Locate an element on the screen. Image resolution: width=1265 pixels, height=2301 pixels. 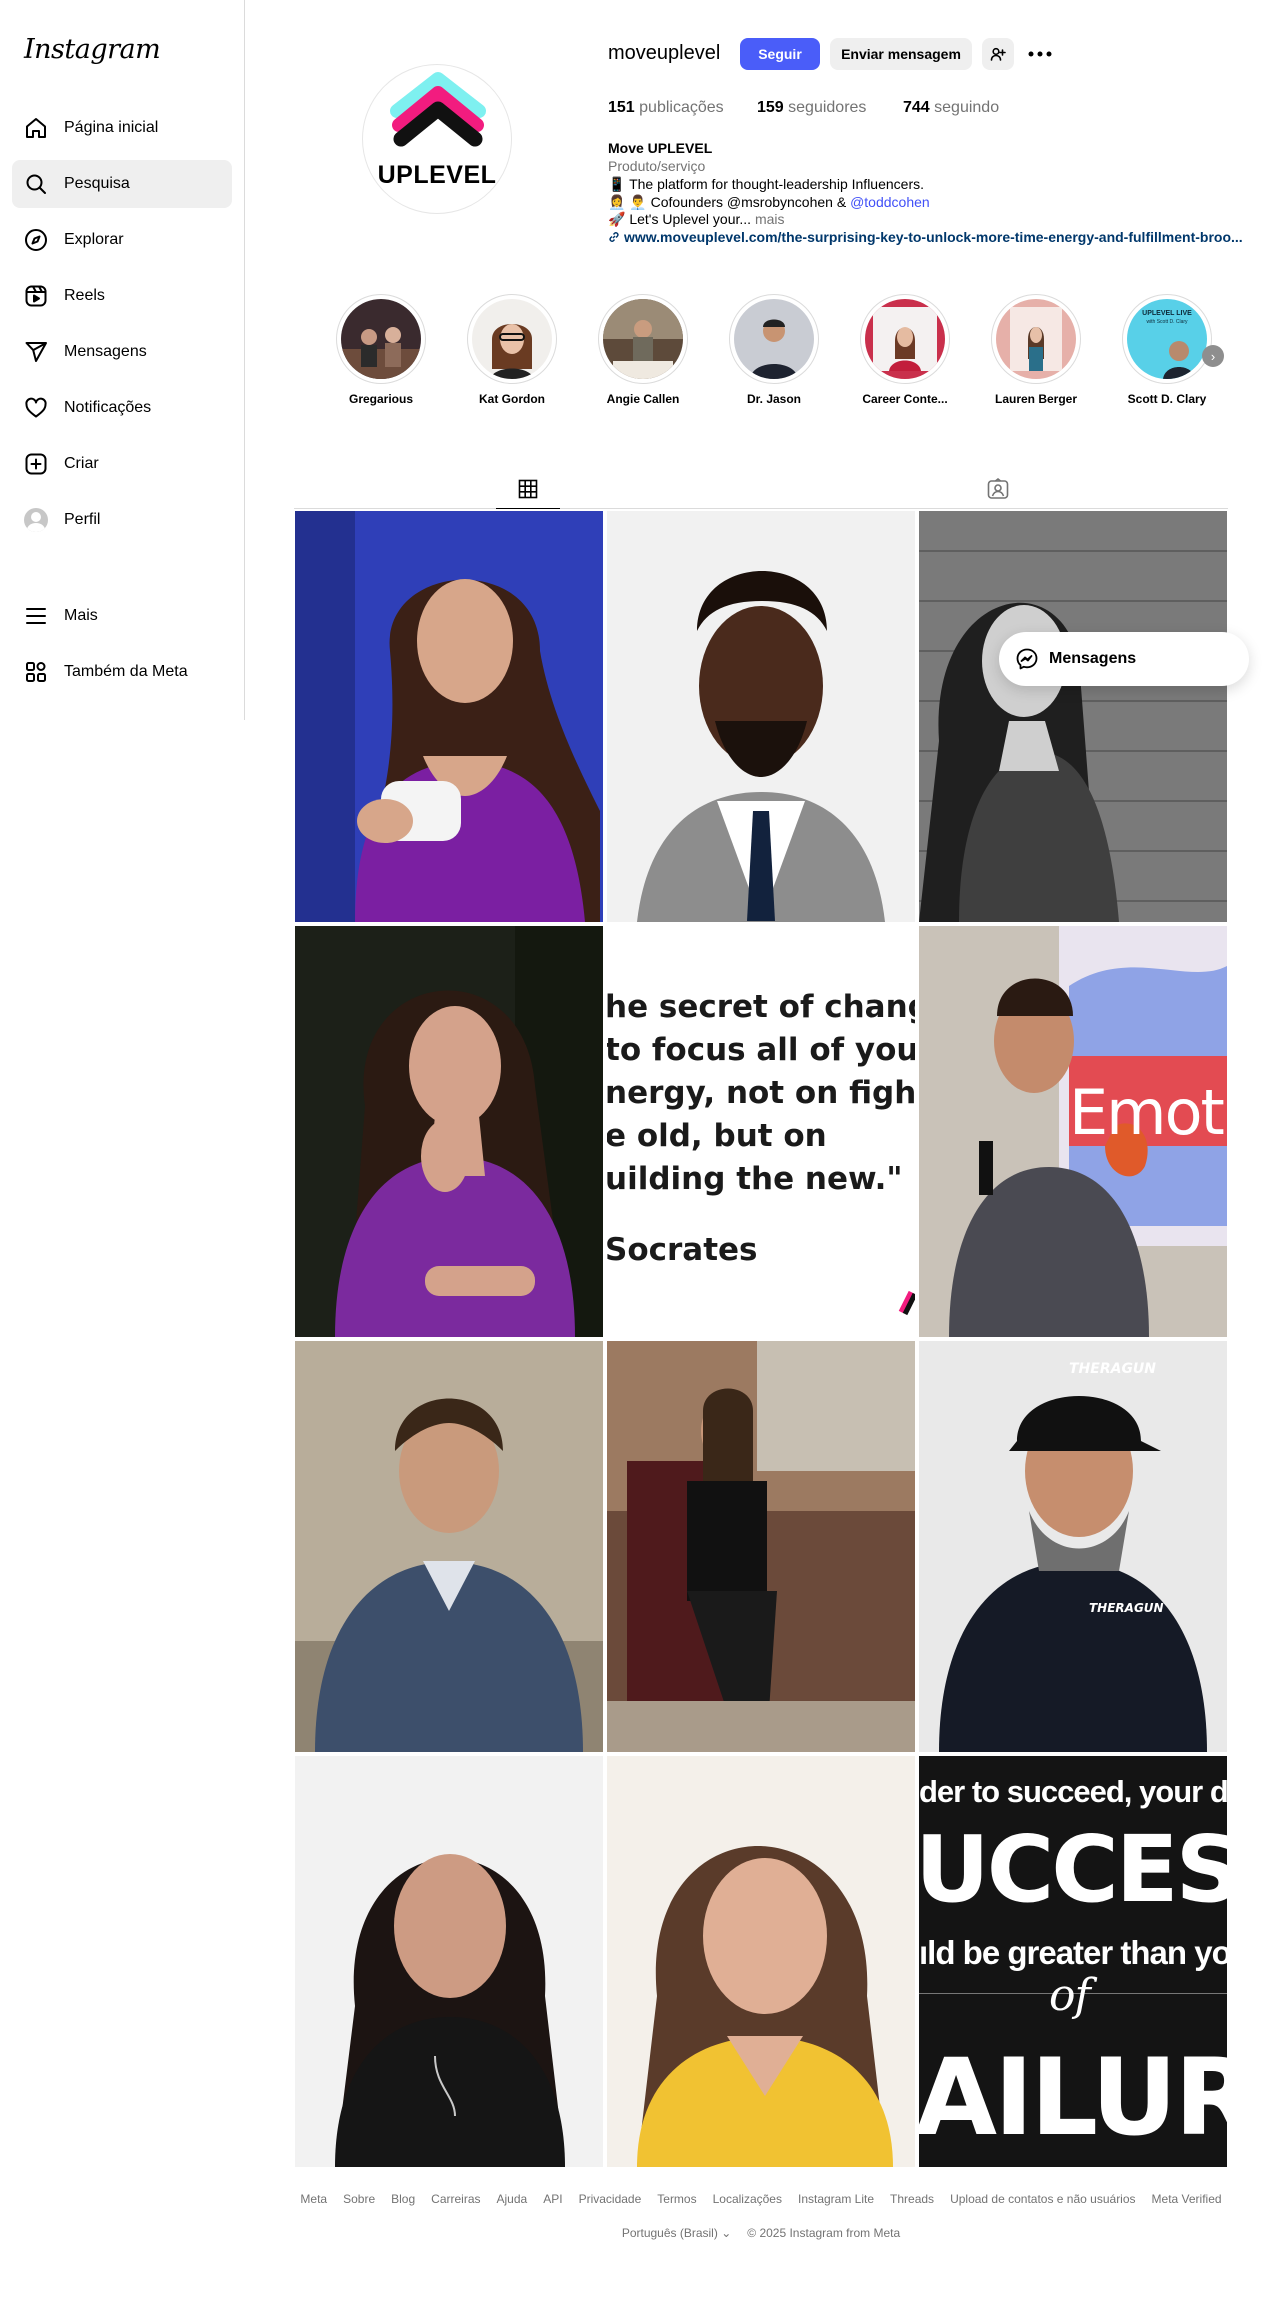
sidebar-item-home: Página inicial is located at coordinates (122, 128).